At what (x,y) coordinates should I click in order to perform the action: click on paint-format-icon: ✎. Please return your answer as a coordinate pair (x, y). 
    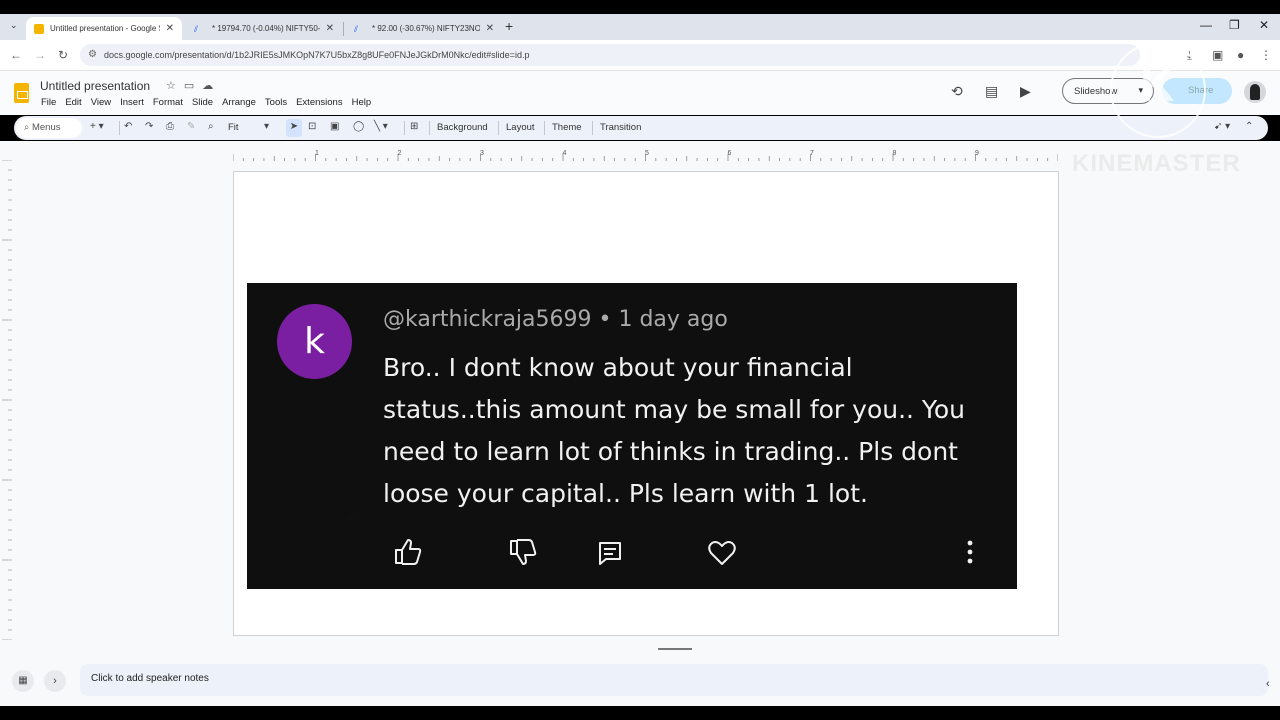
    Looking at the image, I should click on (191, 126).